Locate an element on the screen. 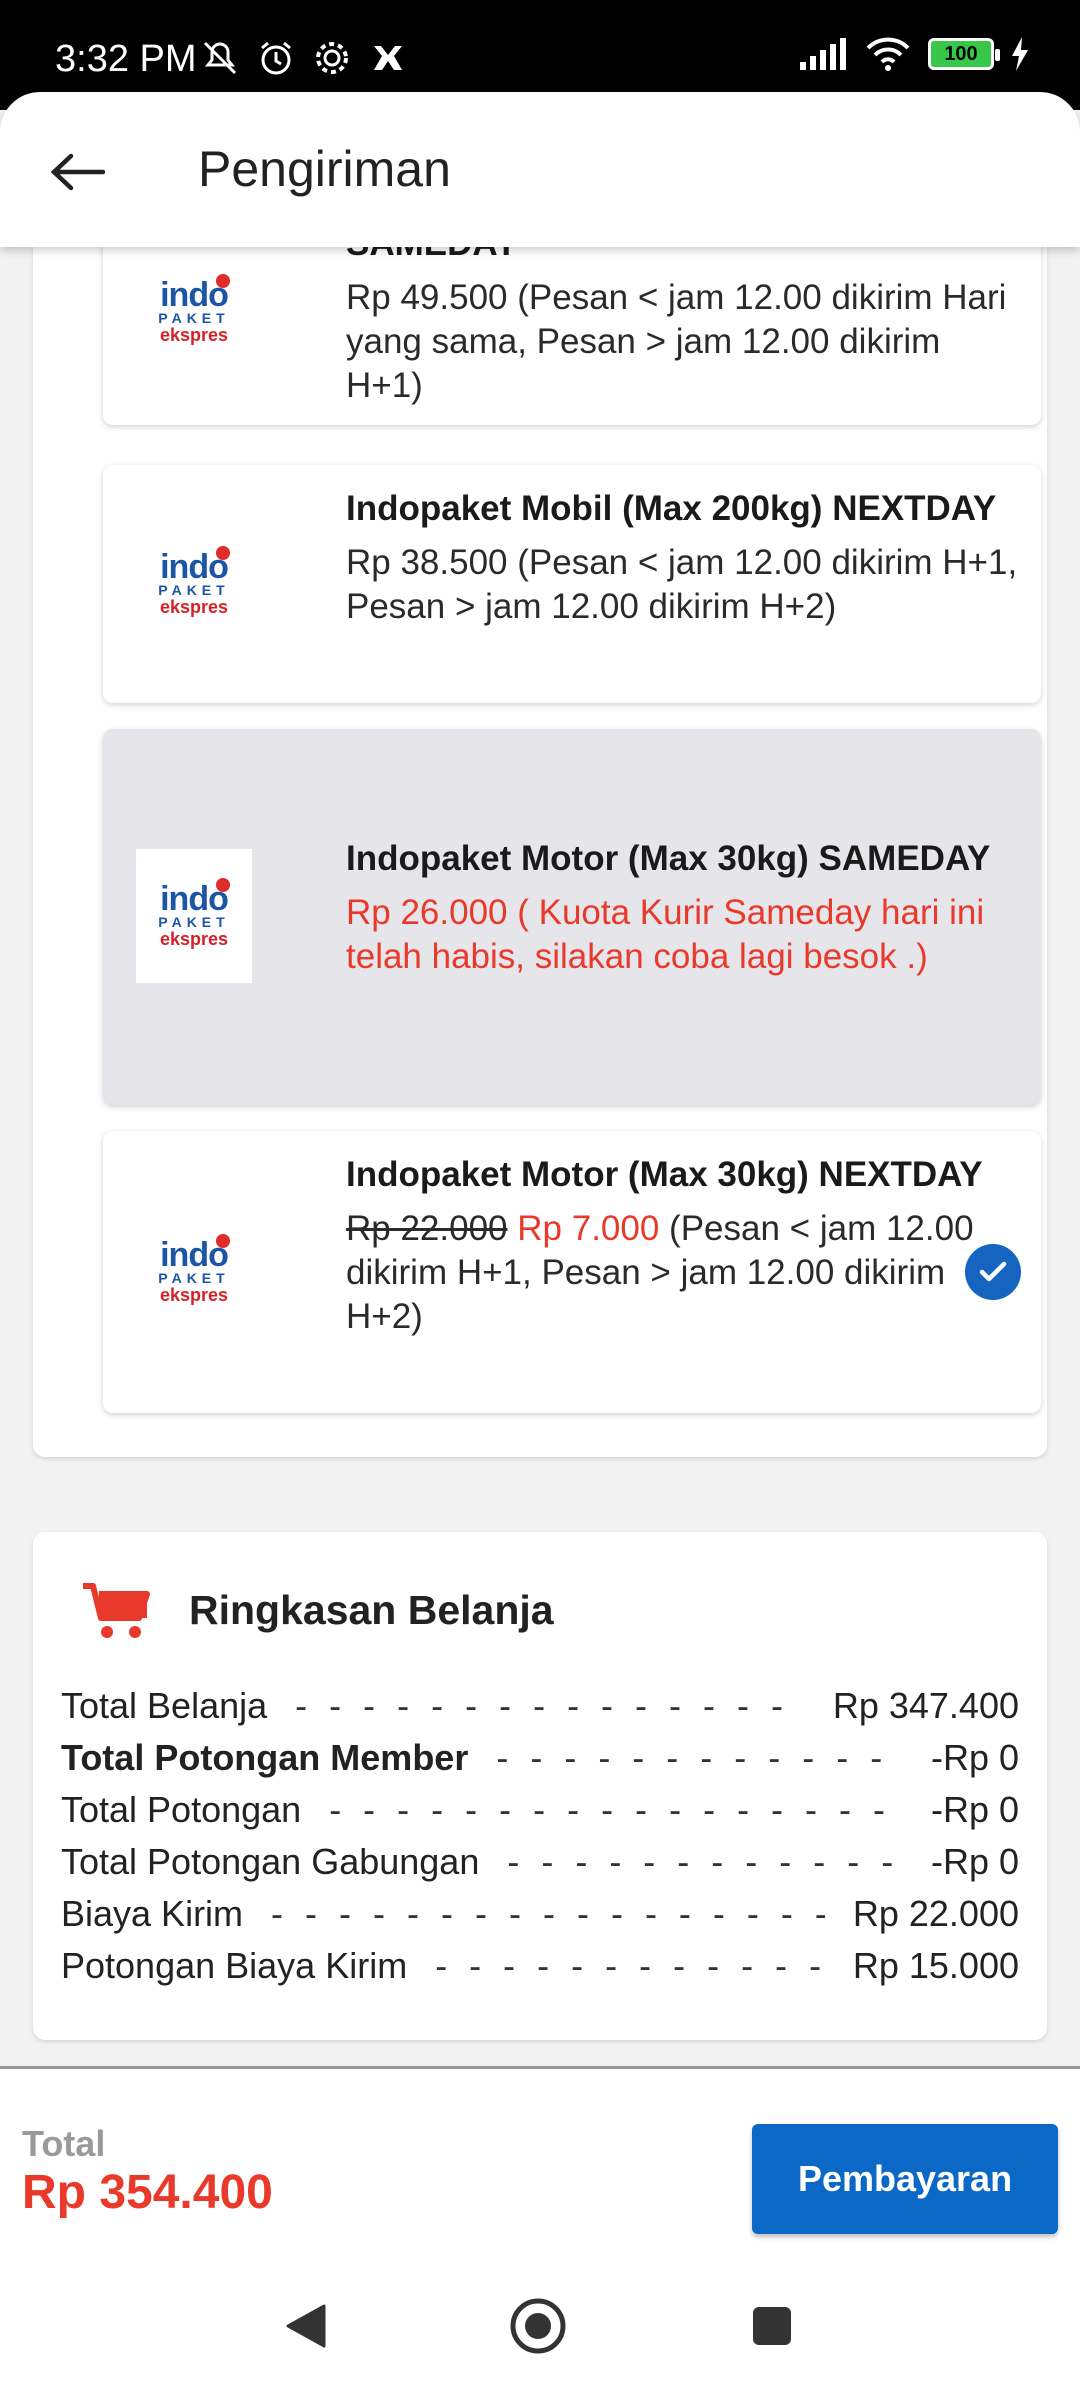  summary-row-label: Total Potongan Member is located at coordinates (265, 1757).